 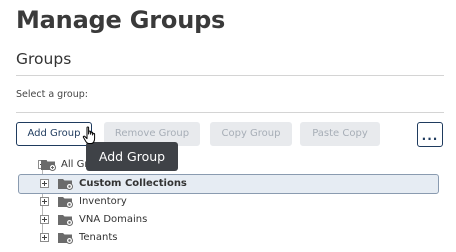 I want to click on paste-copy-button: Paste Copy, so click(x=340, y=134).